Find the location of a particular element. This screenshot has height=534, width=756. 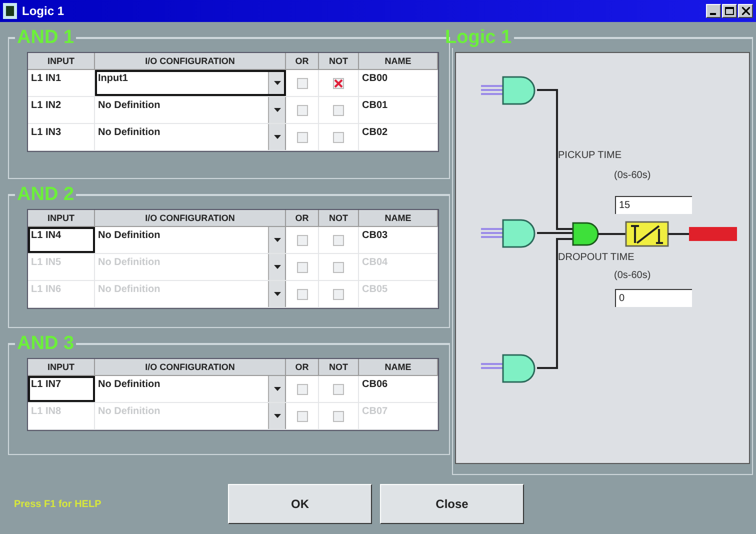

input-cell: L1 IN1 is located at coordinates (61, 83).